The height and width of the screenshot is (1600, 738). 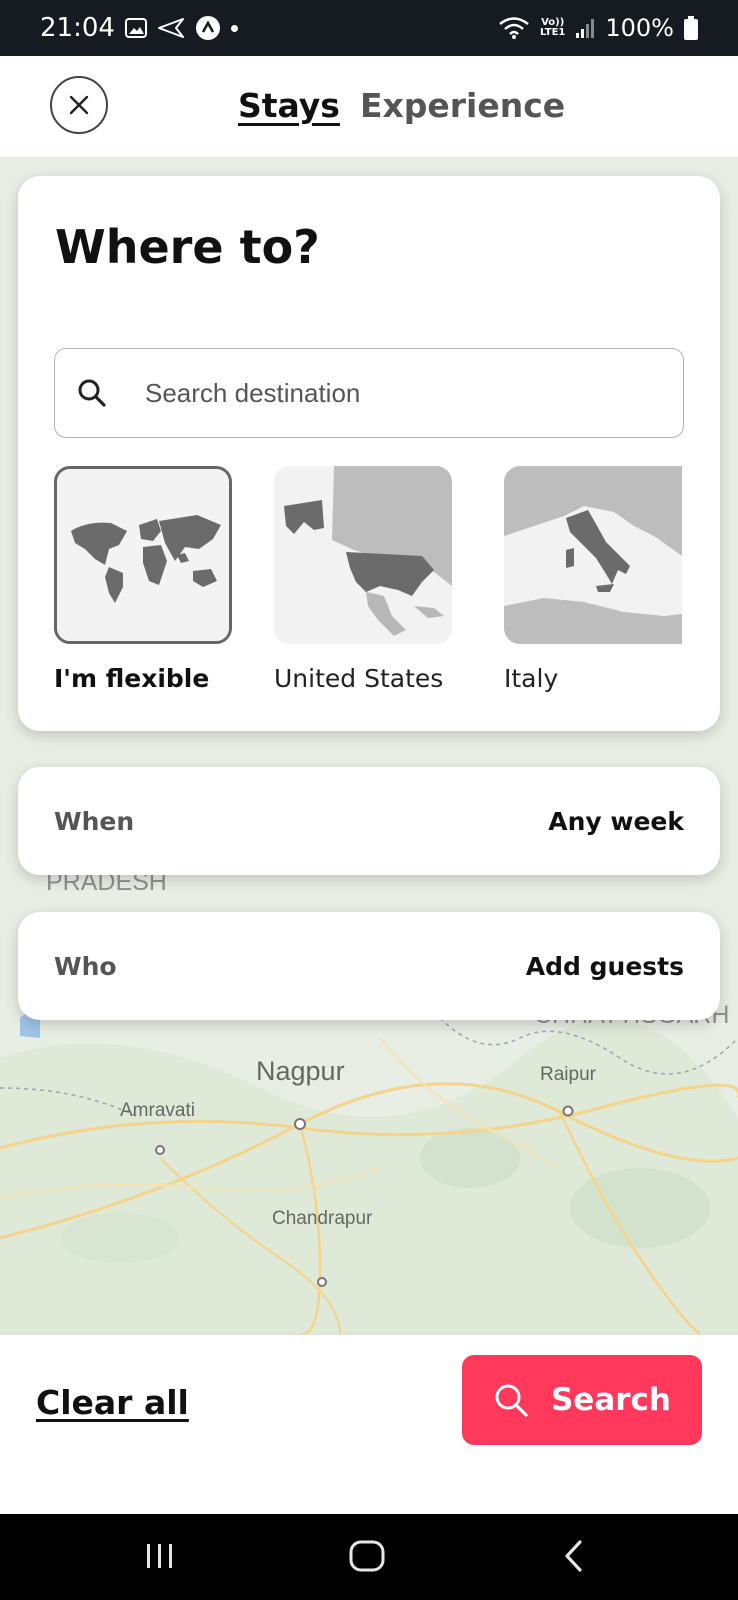 I want to click on region-label-italy: Italy, so click(x=531, y=678).